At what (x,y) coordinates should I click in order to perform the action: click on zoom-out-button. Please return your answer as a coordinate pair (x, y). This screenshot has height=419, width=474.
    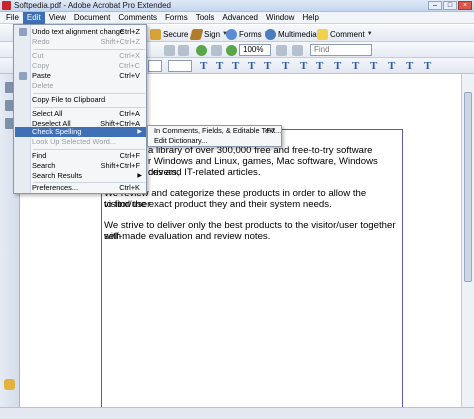
    Looking at the image, I should click on (216, 50).